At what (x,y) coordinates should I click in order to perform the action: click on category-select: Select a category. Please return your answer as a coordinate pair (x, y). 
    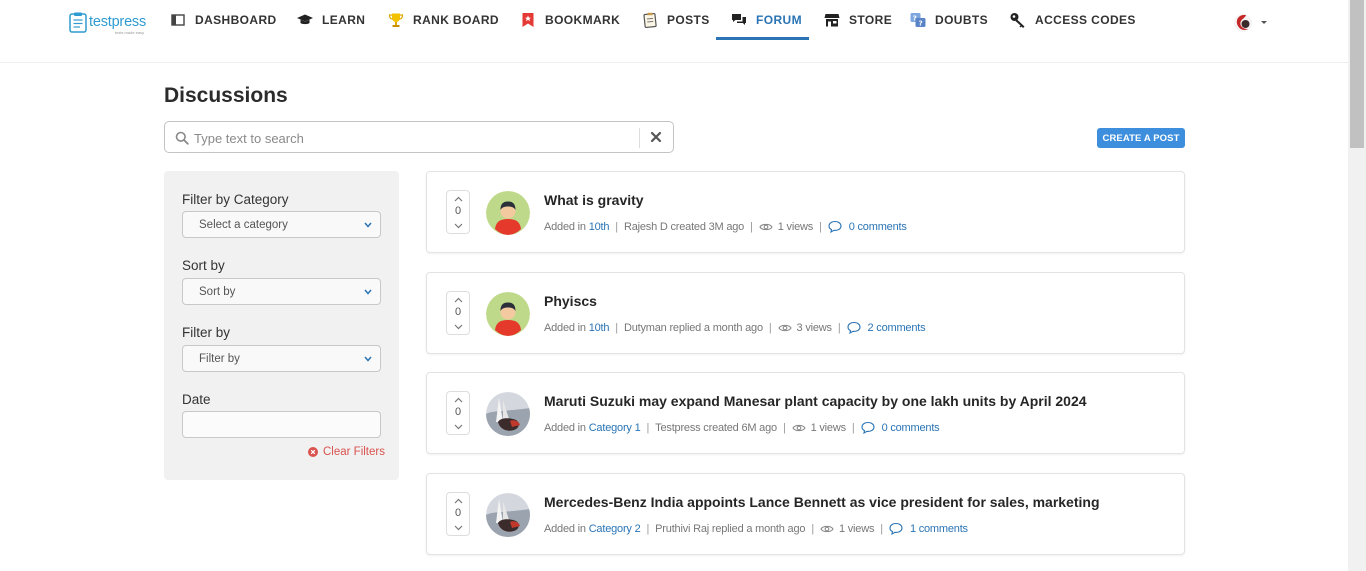
    Looking at the image, I should click on (281, 224).